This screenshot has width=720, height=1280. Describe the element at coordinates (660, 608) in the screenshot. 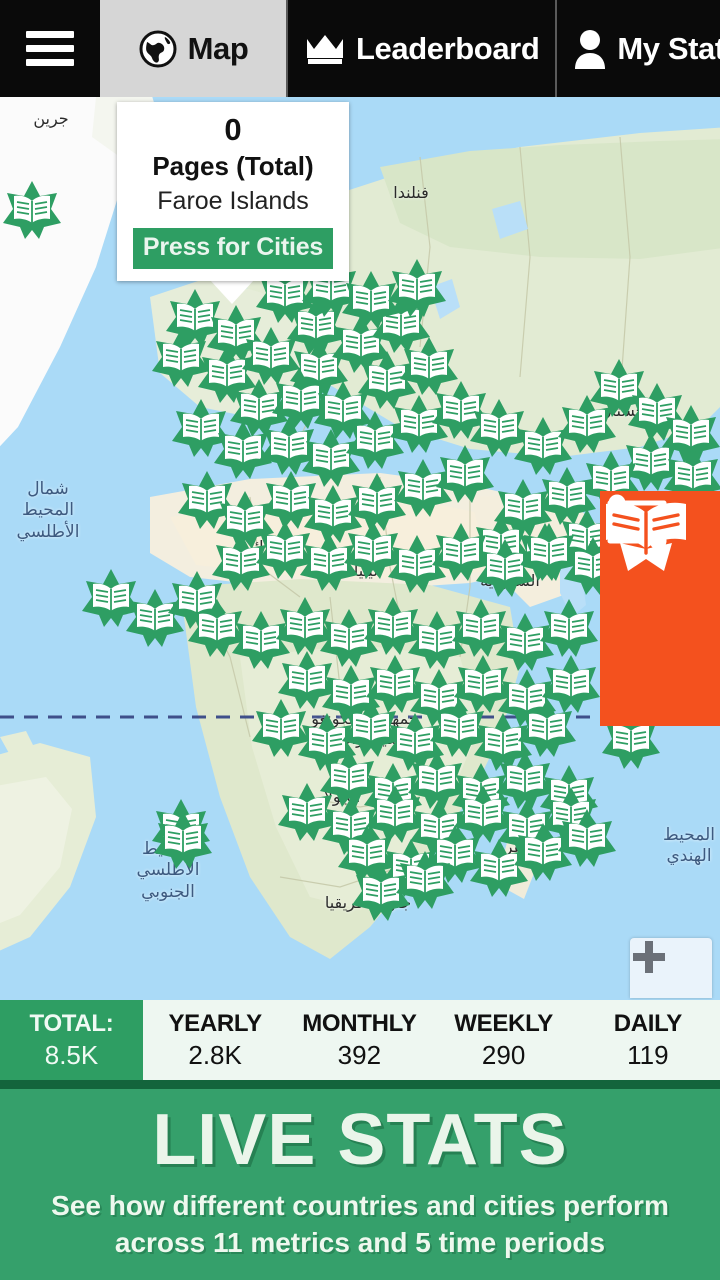

I see `side-action-panel` at that location.